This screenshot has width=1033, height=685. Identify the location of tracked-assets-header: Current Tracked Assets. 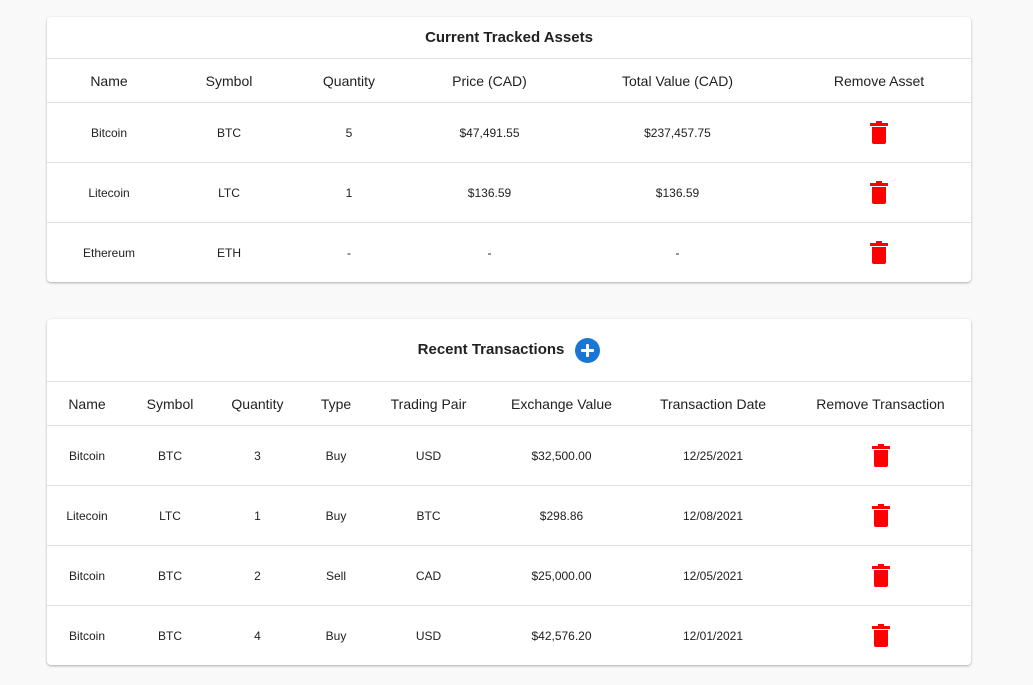
(509, 38).